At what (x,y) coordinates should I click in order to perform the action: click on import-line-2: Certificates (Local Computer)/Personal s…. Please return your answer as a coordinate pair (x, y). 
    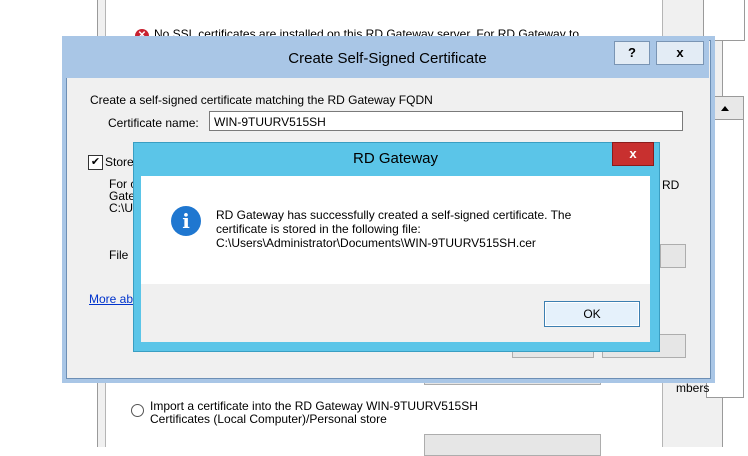
    Looking at the image, I should click on (268, 419).